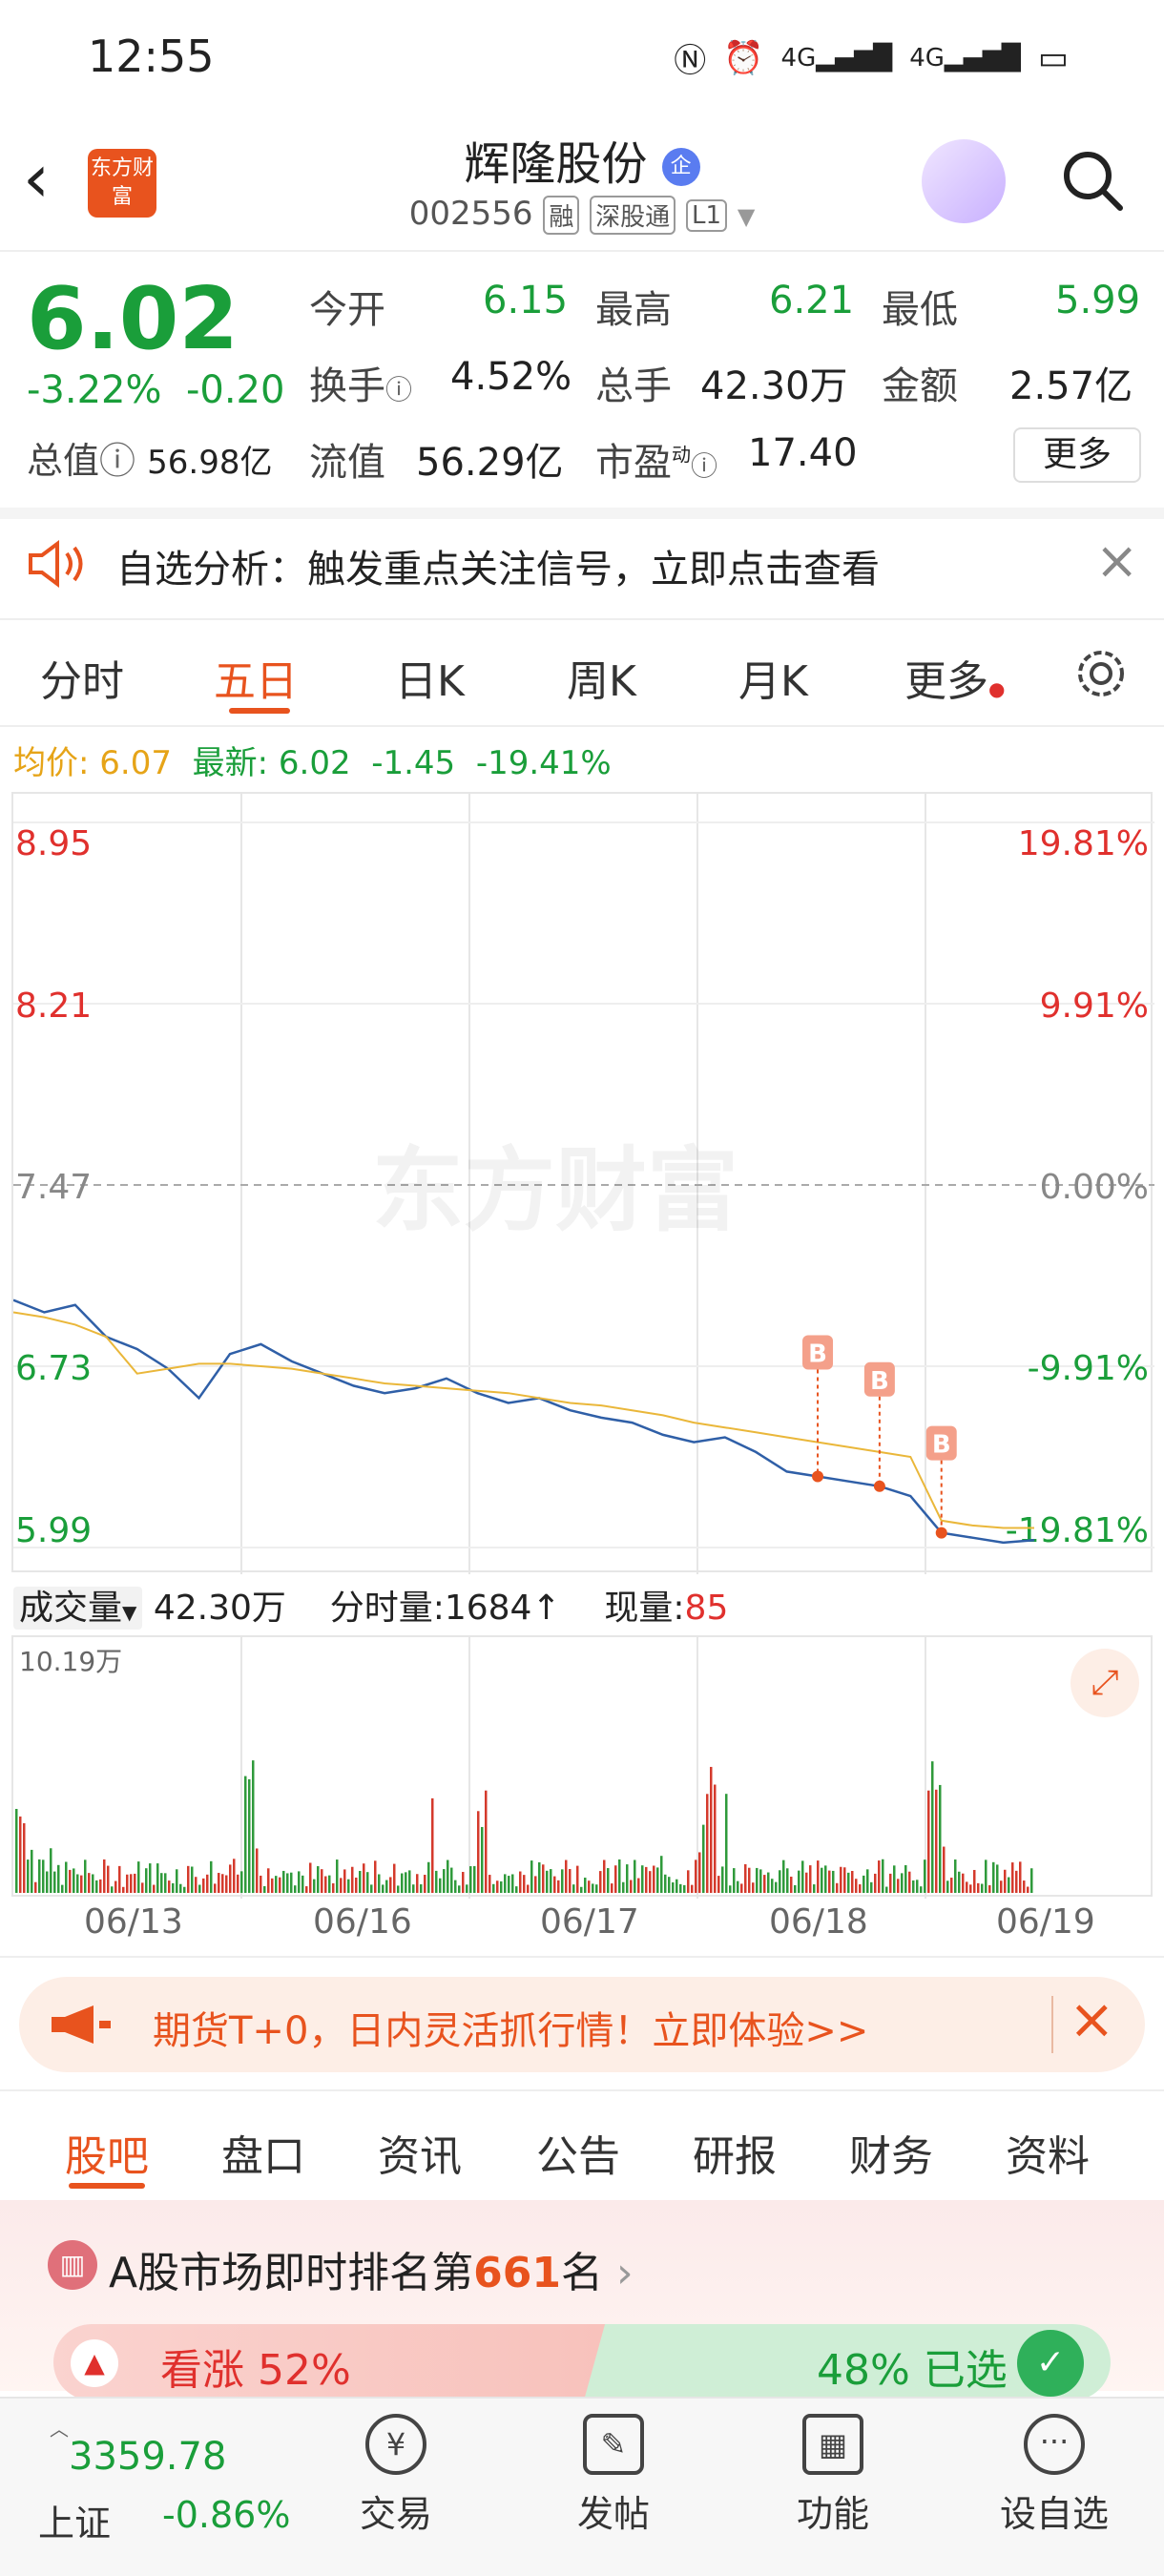 The height and width of the screenshot is (2576, 1164). Describe the element at coordinates (107, 2152) in the screenshot. I see `tab-forum: 股吧` at that location.